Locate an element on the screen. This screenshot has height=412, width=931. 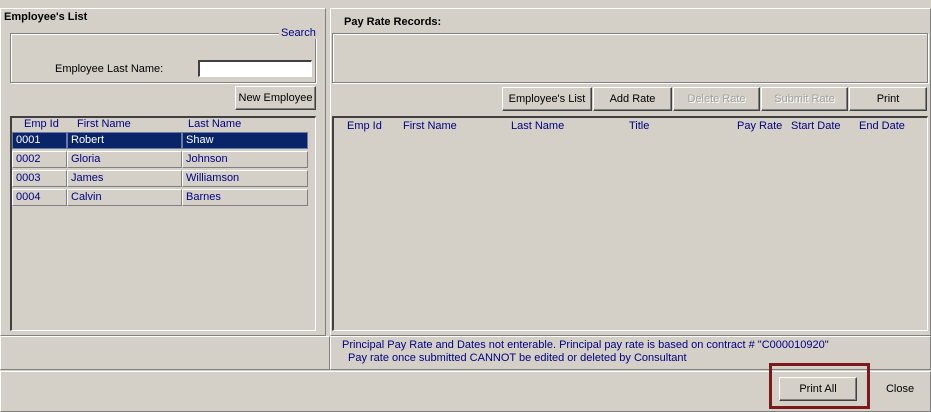
cell-first-name: Calvin is located at coordinates (124, 197).